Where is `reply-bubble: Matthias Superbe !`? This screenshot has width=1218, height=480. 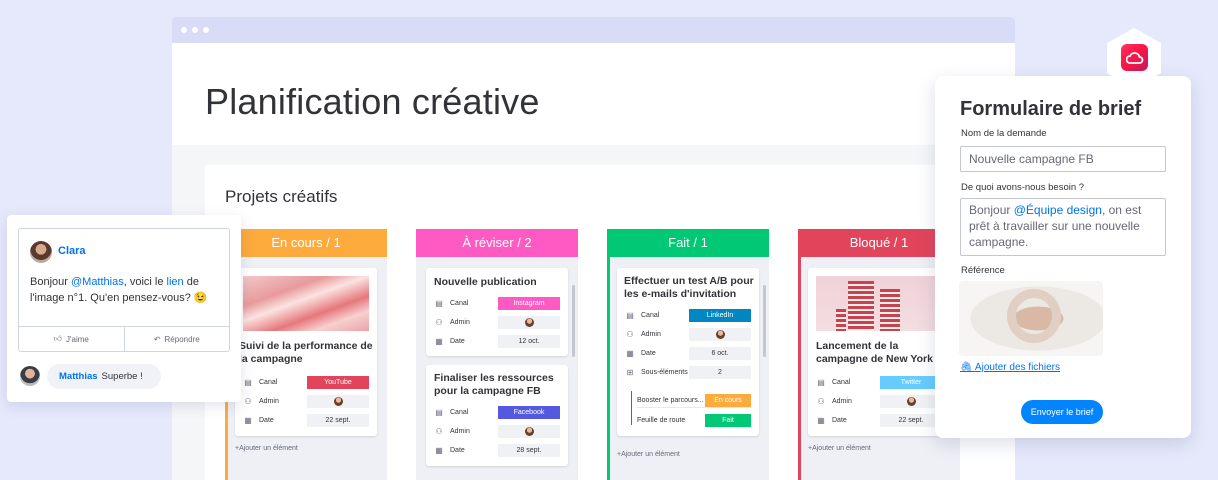 reply-bubble: Matthias Superbe ! is located at coordinates (104, 376).